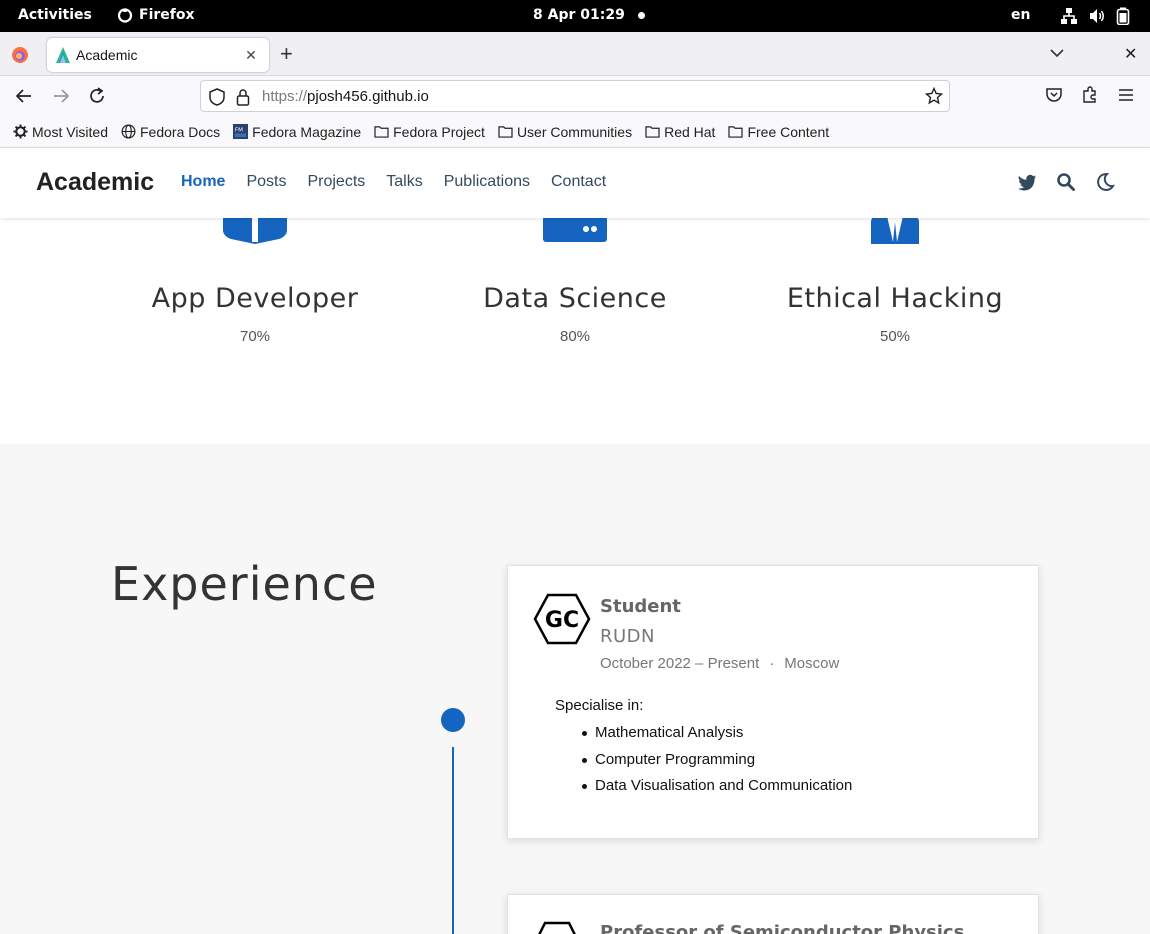  What do you see at coordinates (255, 336) in the screenshot?
I see `skill-percent: 70%` at bounding box center [255, 336].